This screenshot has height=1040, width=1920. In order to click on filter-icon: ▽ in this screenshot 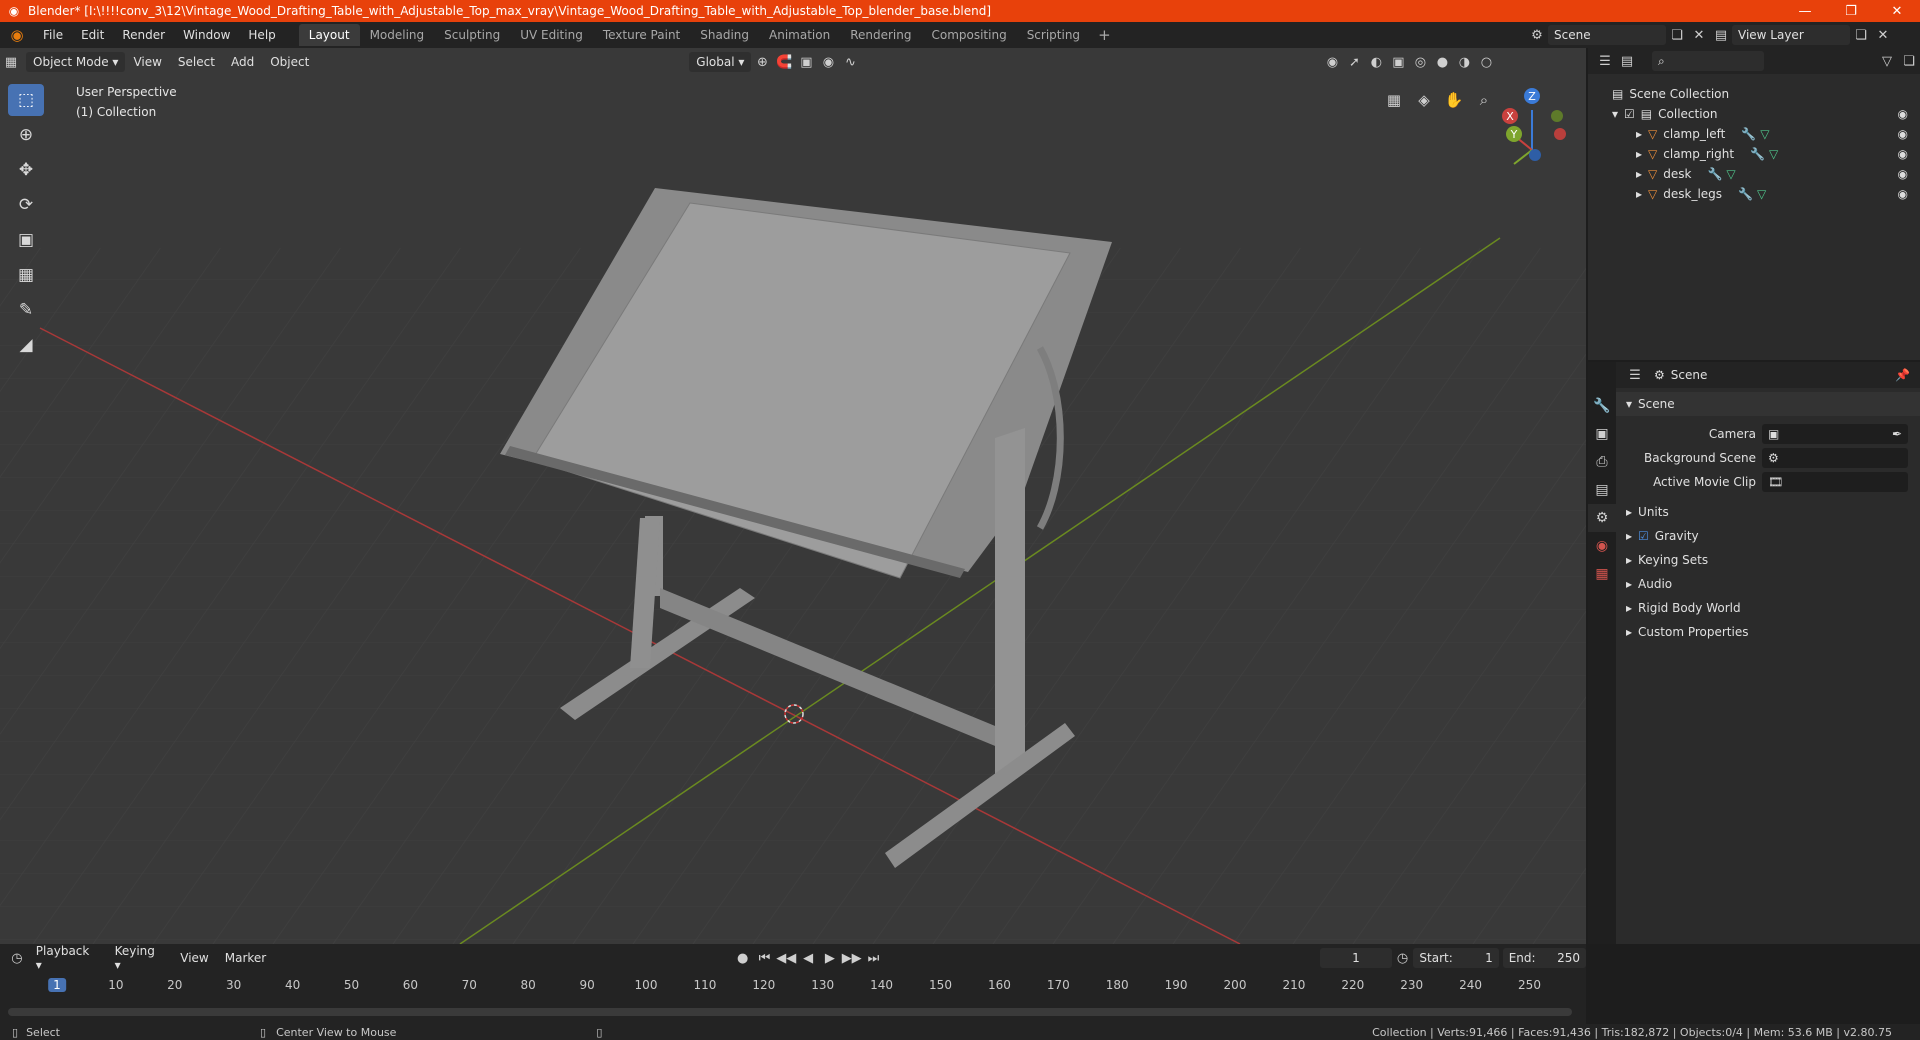, I will do `click(1887, 61)`.